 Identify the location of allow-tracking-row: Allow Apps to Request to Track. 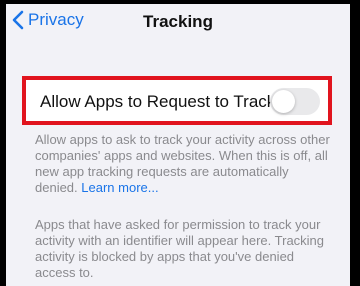
(177, 100).